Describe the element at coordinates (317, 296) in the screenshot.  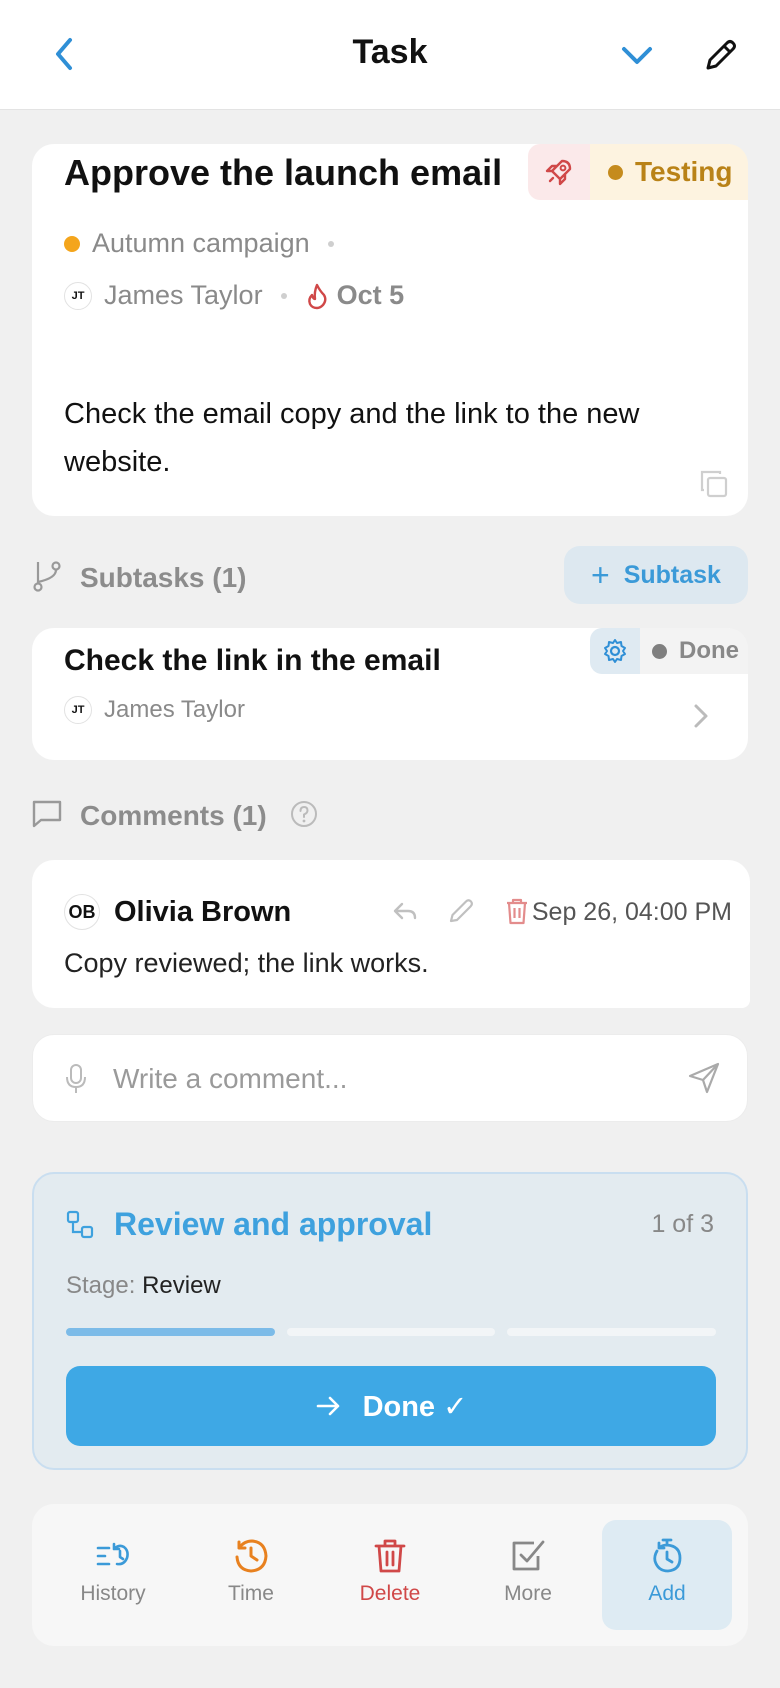
I see `flame-icon` at that location.